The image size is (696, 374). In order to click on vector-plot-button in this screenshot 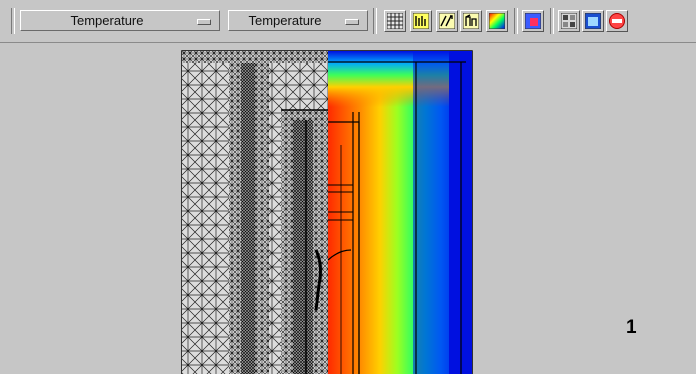, I will do `click(447, 21)`.